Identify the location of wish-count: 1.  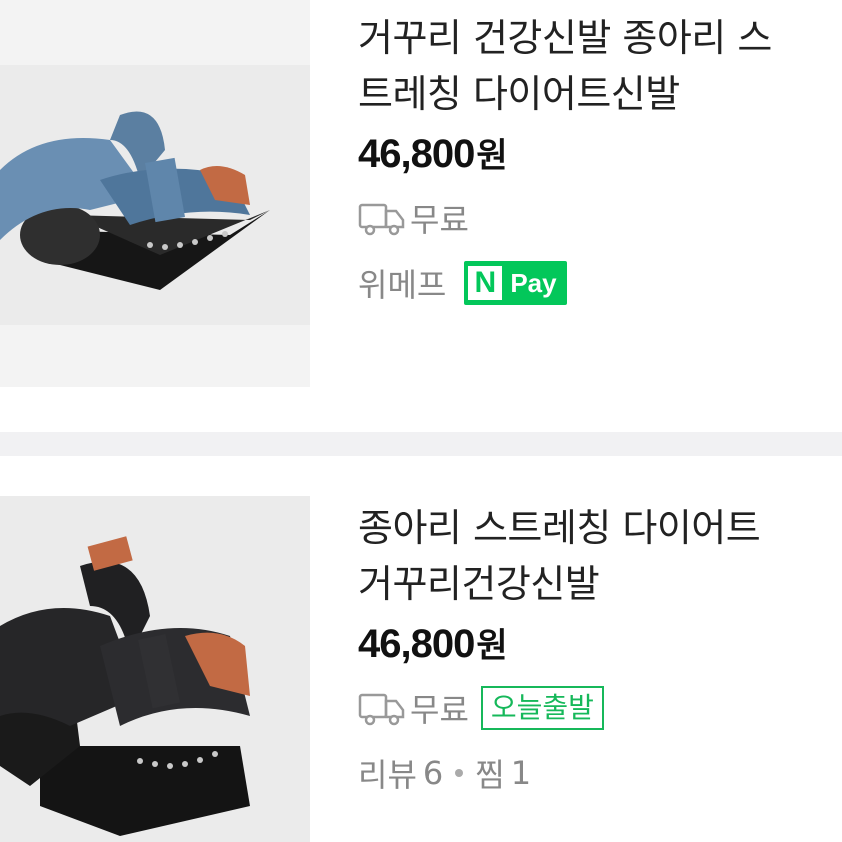
(521, 773).